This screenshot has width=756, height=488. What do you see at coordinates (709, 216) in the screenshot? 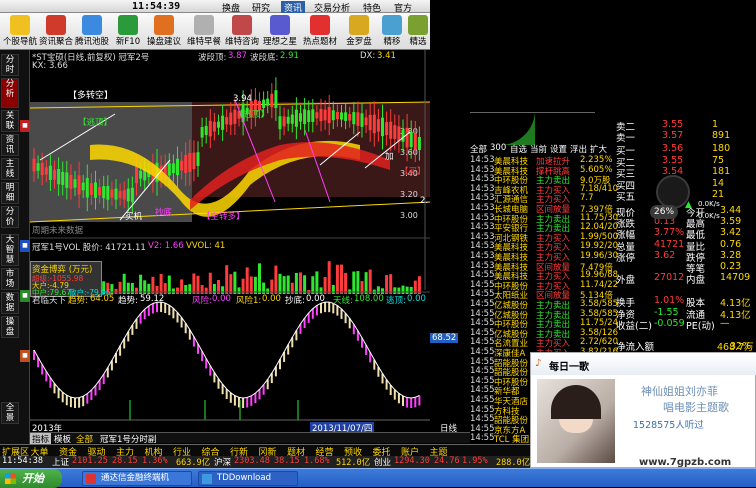
I see `gauge-speed-2: 0.0K/s` at bounding box center [709, 216].